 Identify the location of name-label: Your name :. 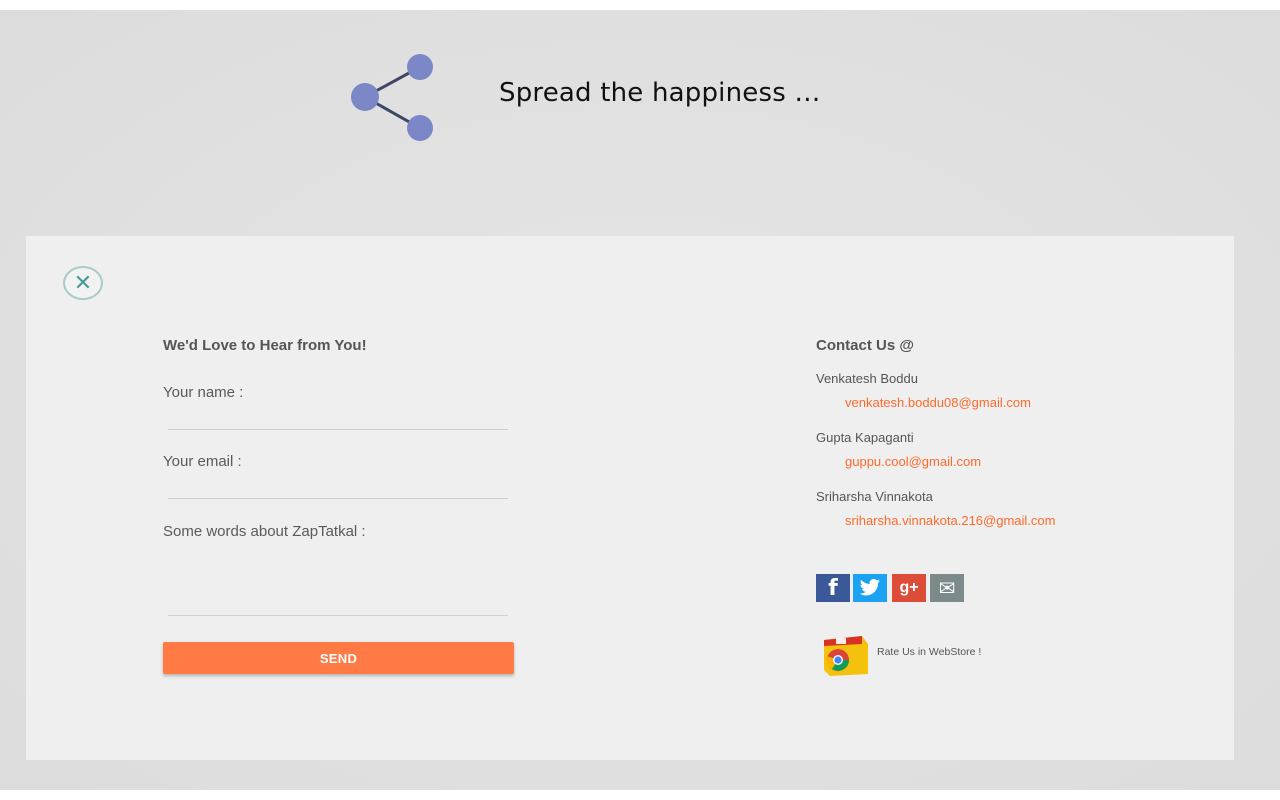
(203, 392).